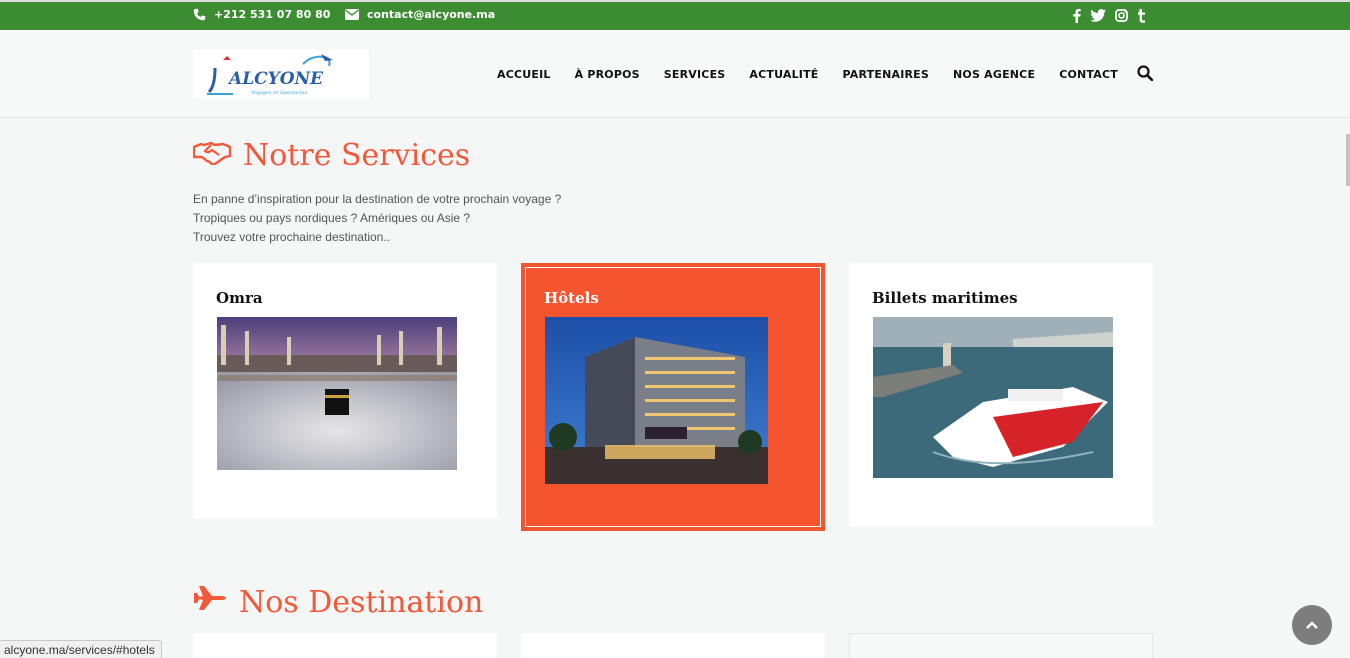  I want to click on search-button, so click(1145, 75).